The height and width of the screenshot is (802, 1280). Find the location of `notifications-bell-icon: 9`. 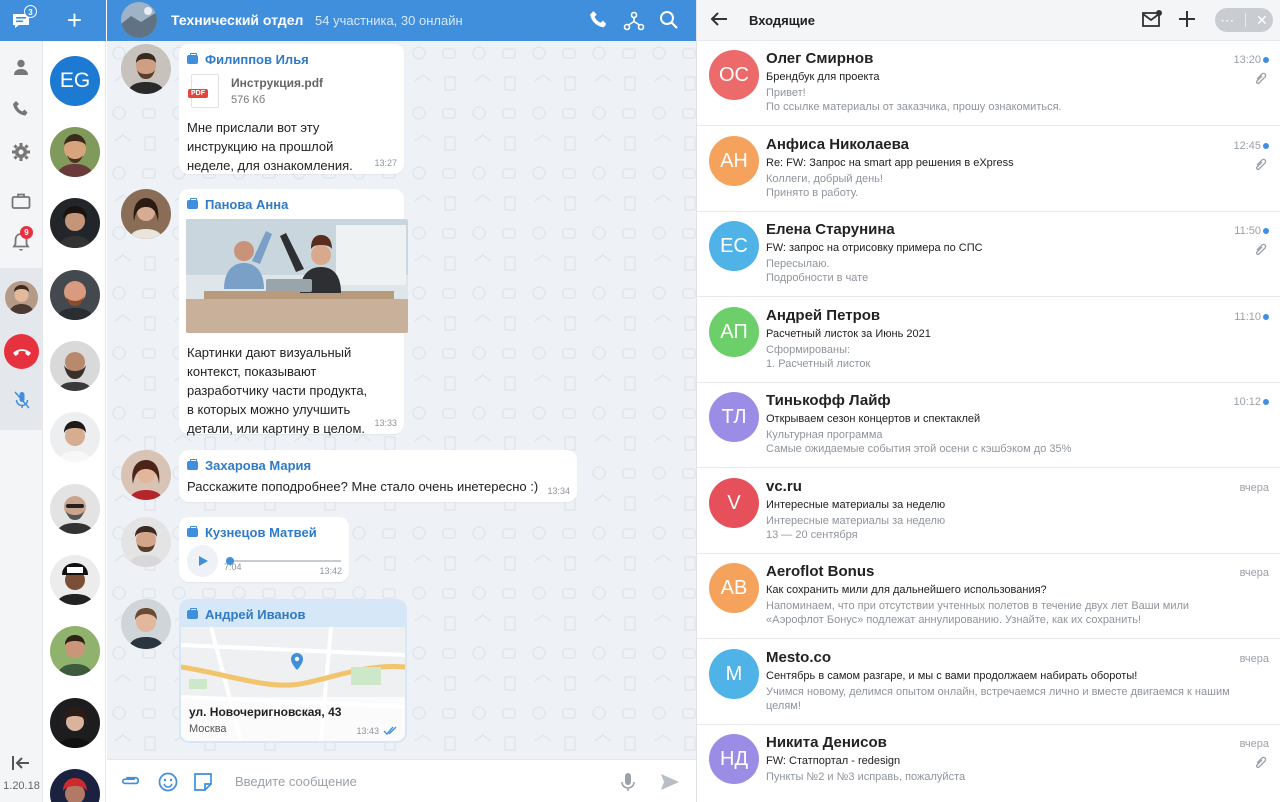

notifications-bell-icon: 9 is located at coordinates (21, 240).